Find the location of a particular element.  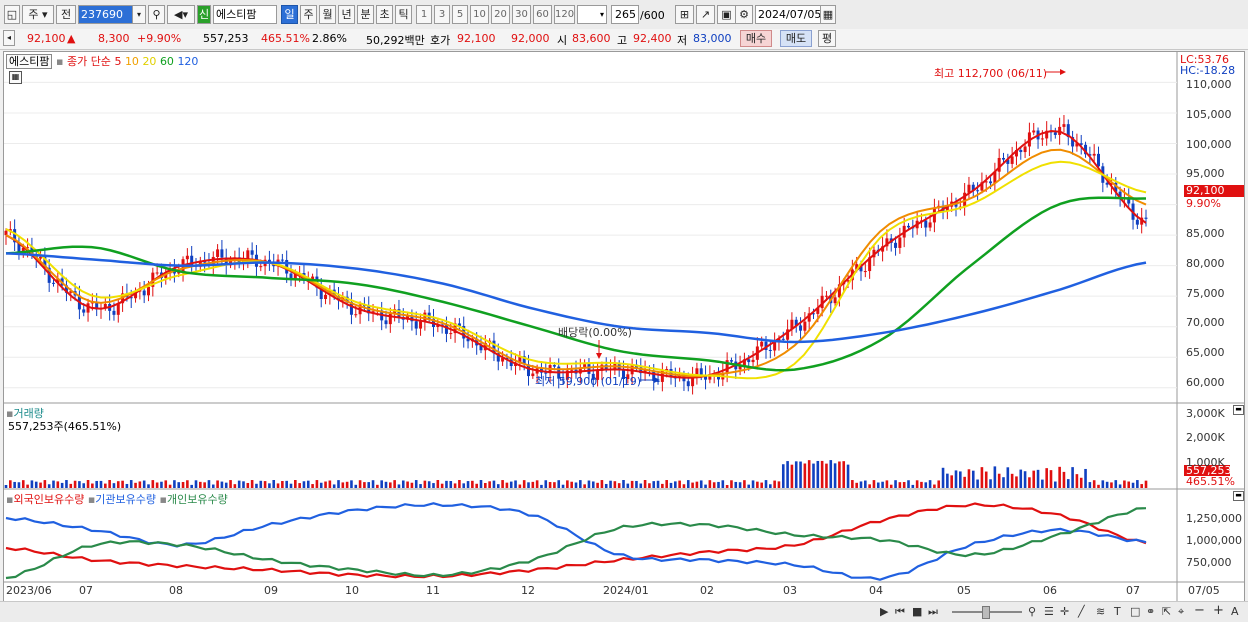

volume-value-label: 557,253주(465.51%) is located at coordinates (65, 426).